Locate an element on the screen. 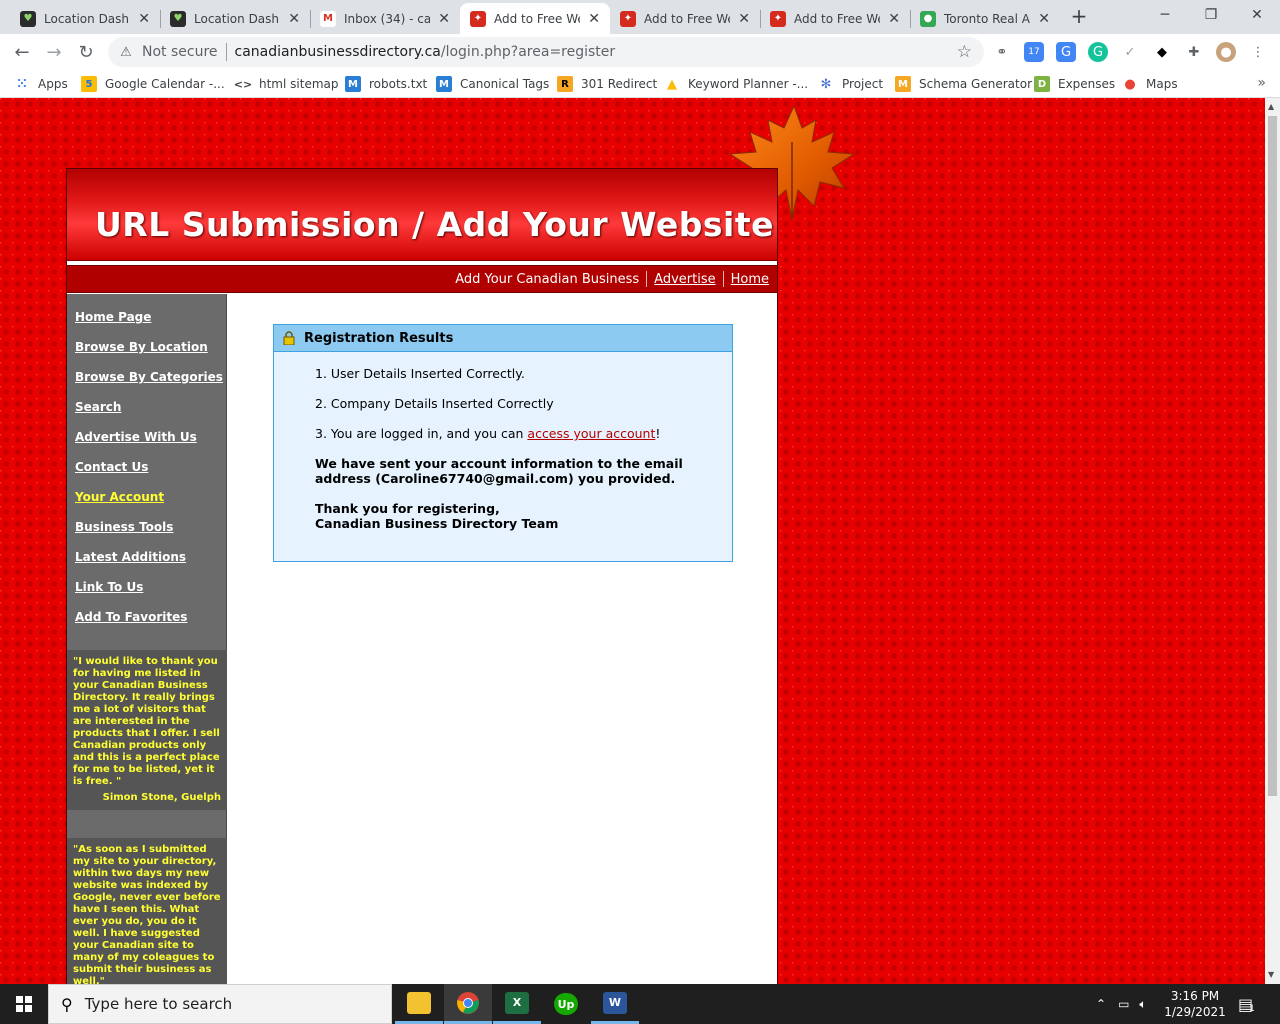 This screenshot has height=1024, width=1280. bookmark-label: Schema Generator is located at coordinates (975, 84).